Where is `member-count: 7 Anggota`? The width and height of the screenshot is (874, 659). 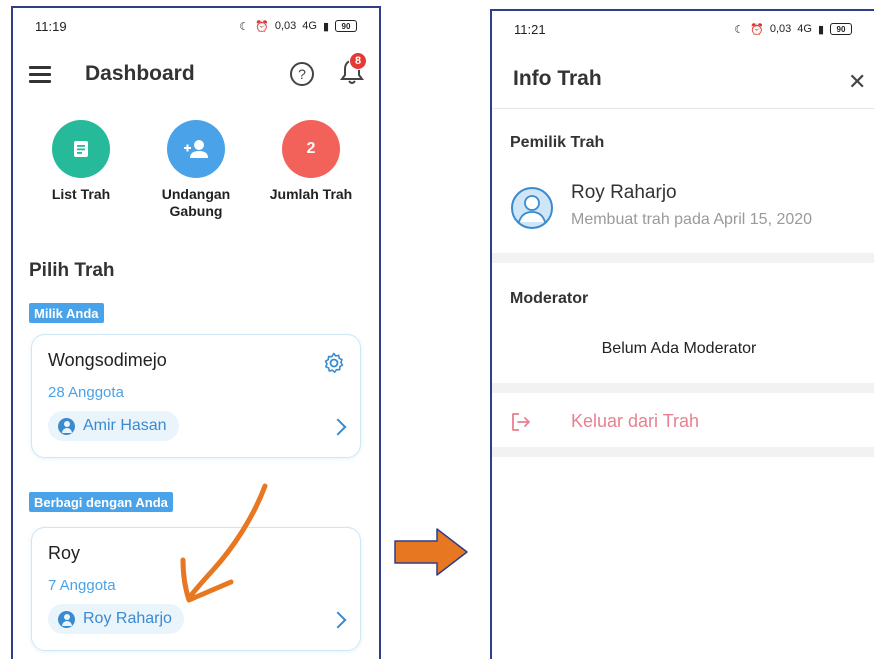 member-count: 7 Anggota is located at coordinates (82, 585).